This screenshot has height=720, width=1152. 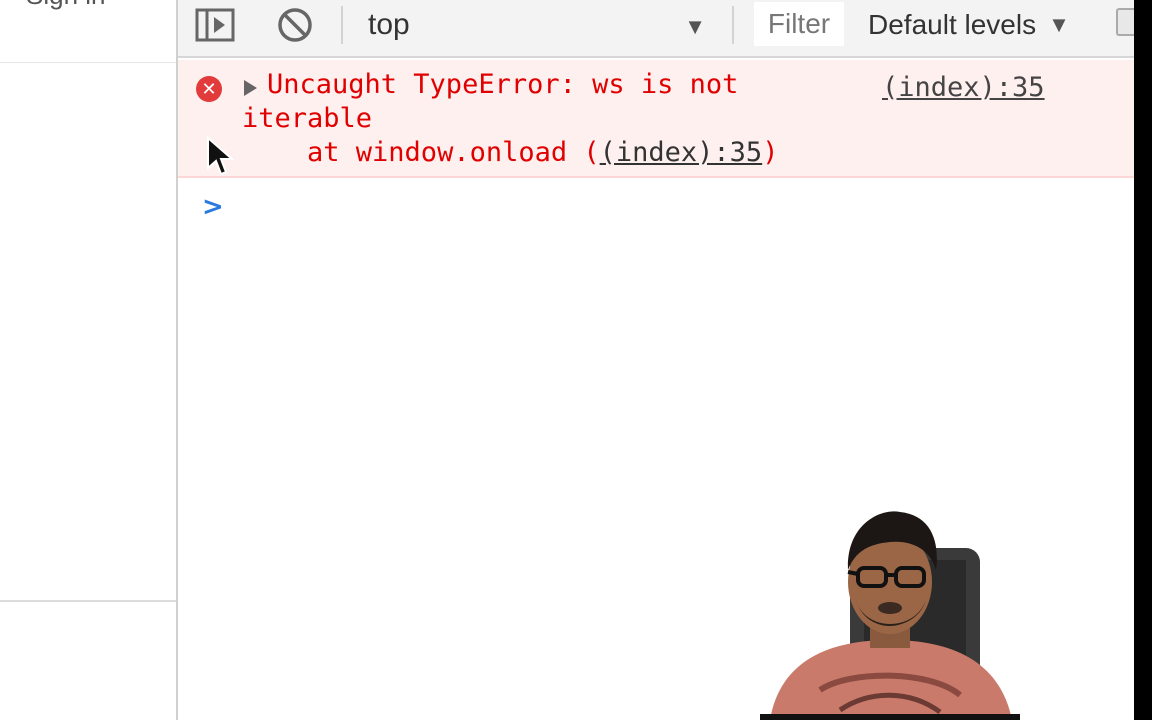 I want to click on filter-placeholder: Filter, so click(x=799, y=23).